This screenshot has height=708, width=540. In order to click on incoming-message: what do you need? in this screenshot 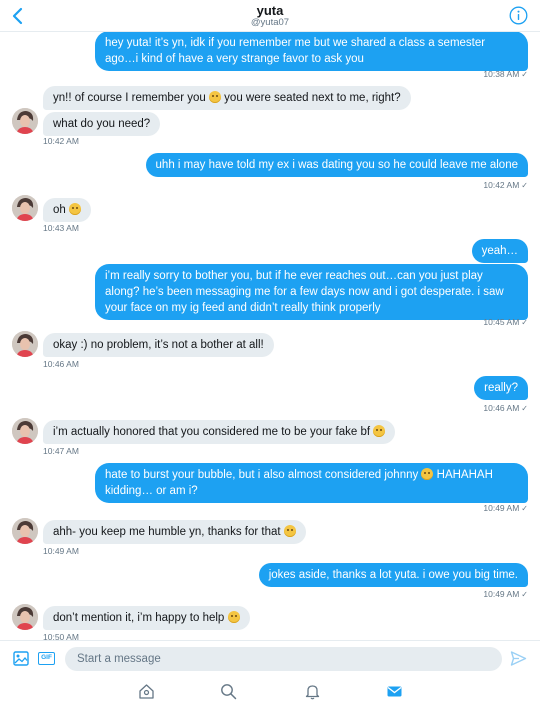, I will do `click(102, 124)`.